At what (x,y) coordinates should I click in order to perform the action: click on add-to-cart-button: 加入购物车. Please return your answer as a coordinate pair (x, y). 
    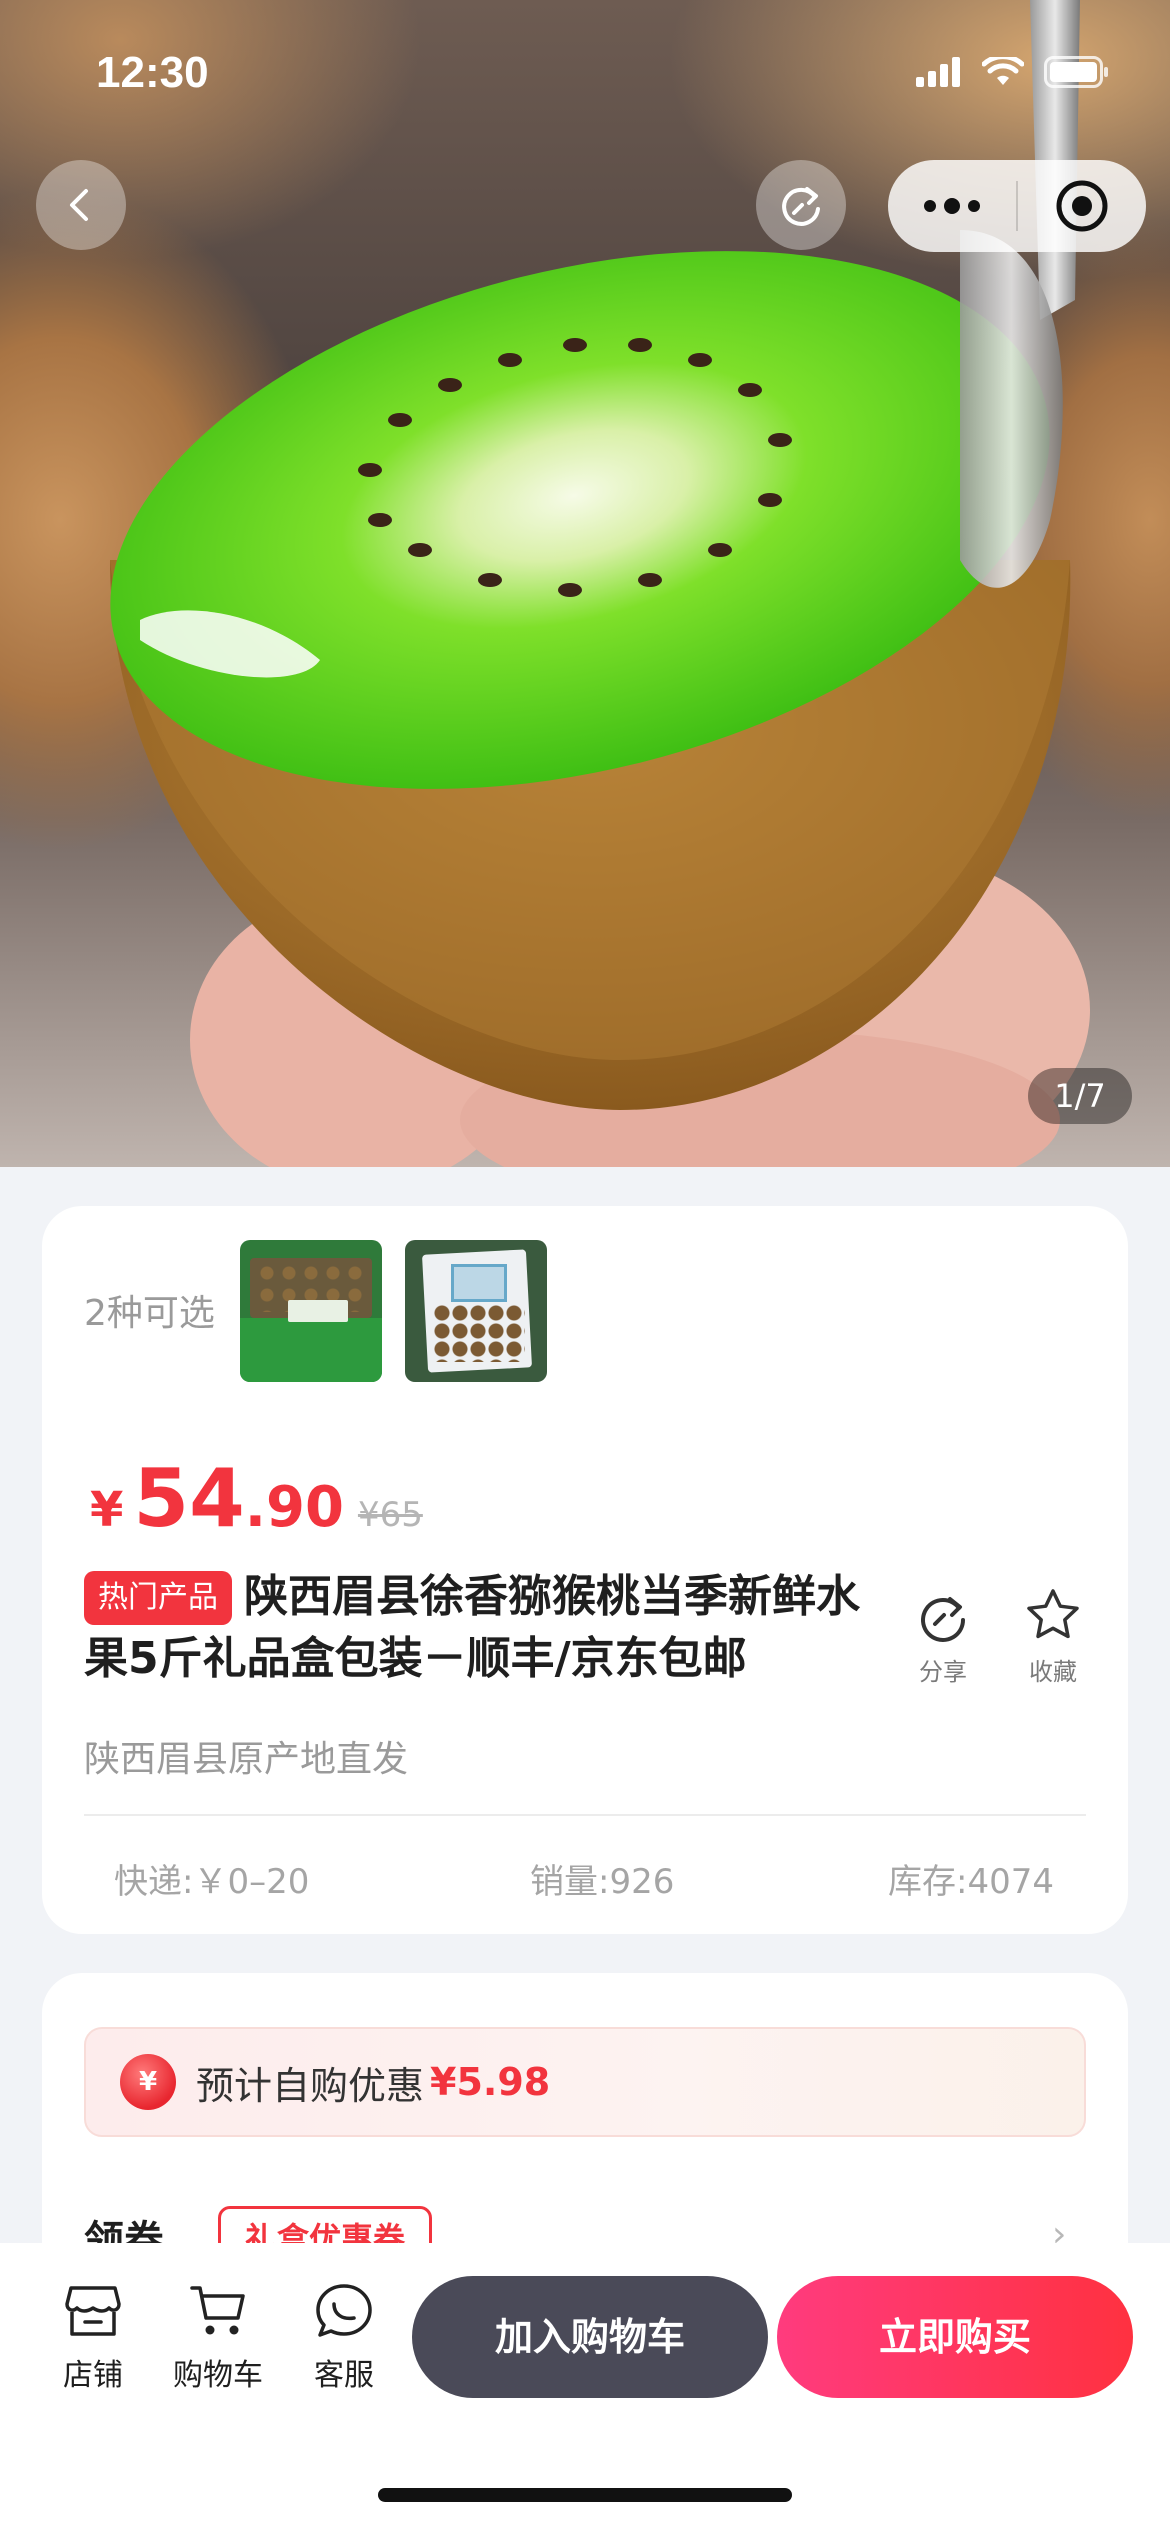
    Looking at the image, I should click on (590, 2337).